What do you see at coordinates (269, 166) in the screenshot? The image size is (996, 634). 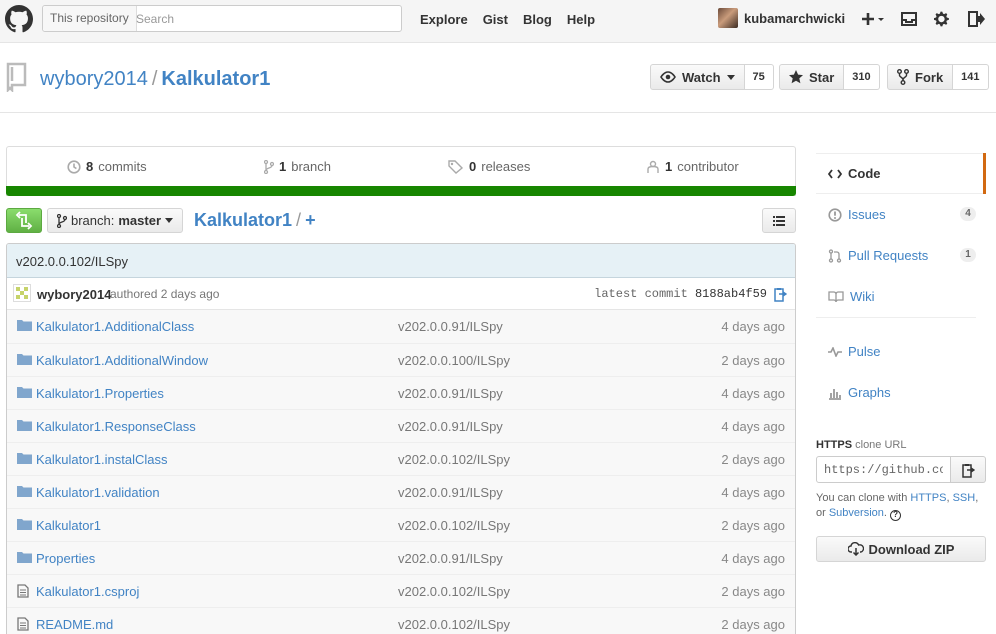 I see `branch-icon` at bounding box center [269, 166].